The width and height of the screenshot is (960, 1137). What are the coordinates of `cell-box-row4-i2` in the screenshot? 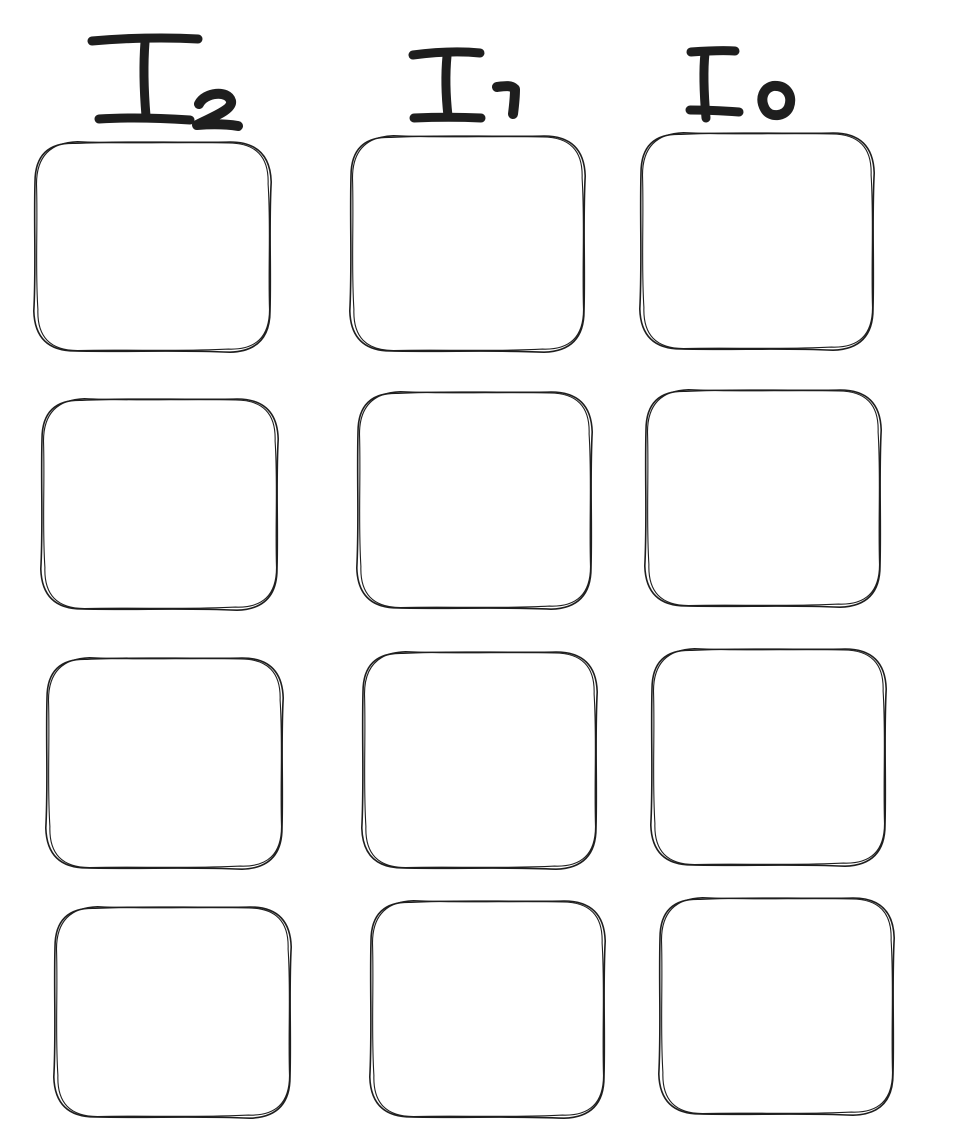 It's located at (172, 1012).